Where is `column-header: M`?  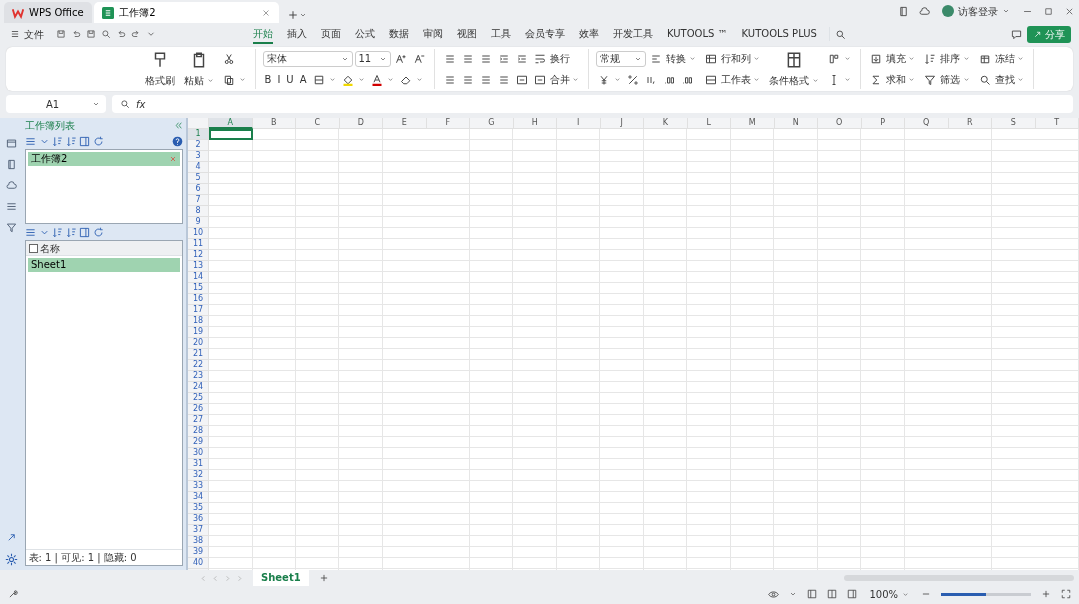
column-header: M is located at coordinates (753, 123).